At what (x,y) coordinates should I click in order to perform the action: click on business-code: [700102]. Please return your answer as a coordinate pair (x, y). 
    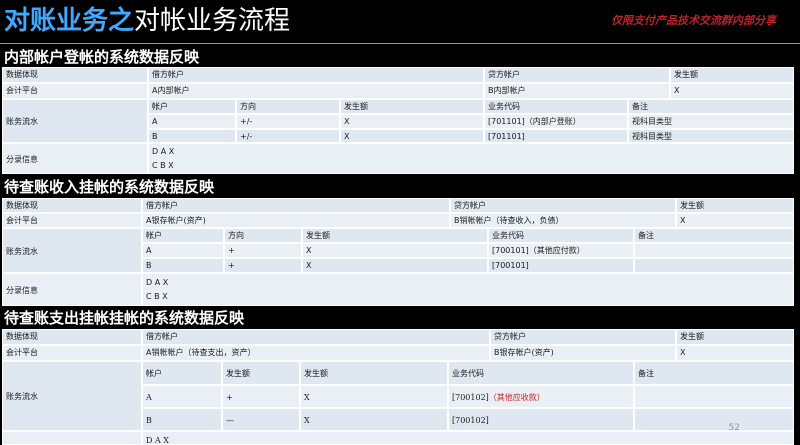
    Looking at the image, I should click on (470, 397).